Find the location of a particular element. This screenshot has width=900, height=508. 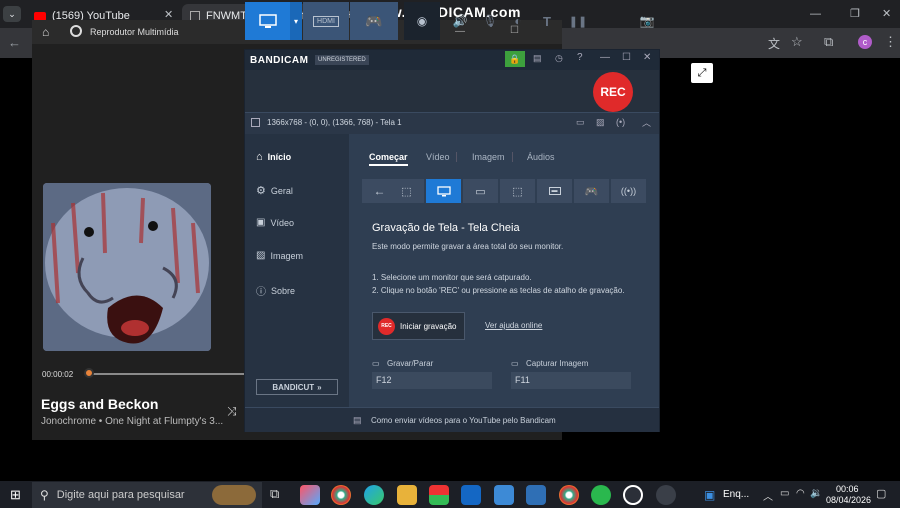

clock-date: 08/04/2026 is located at coordinates (848, 500).